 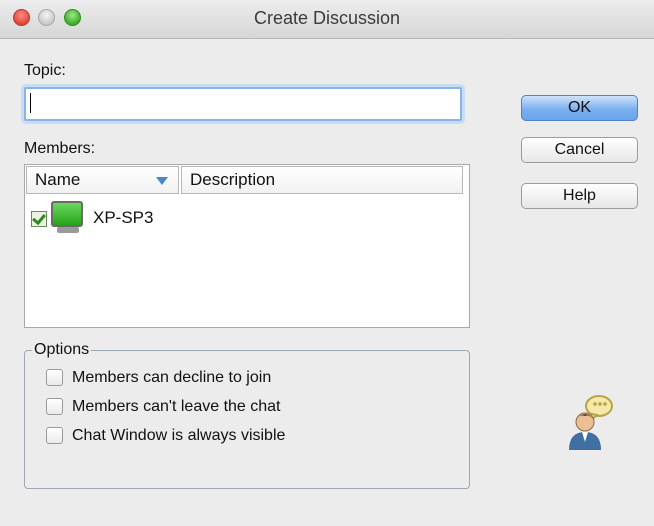 I want to click on list-item: XP-SP3, so click(x=241, y=218).